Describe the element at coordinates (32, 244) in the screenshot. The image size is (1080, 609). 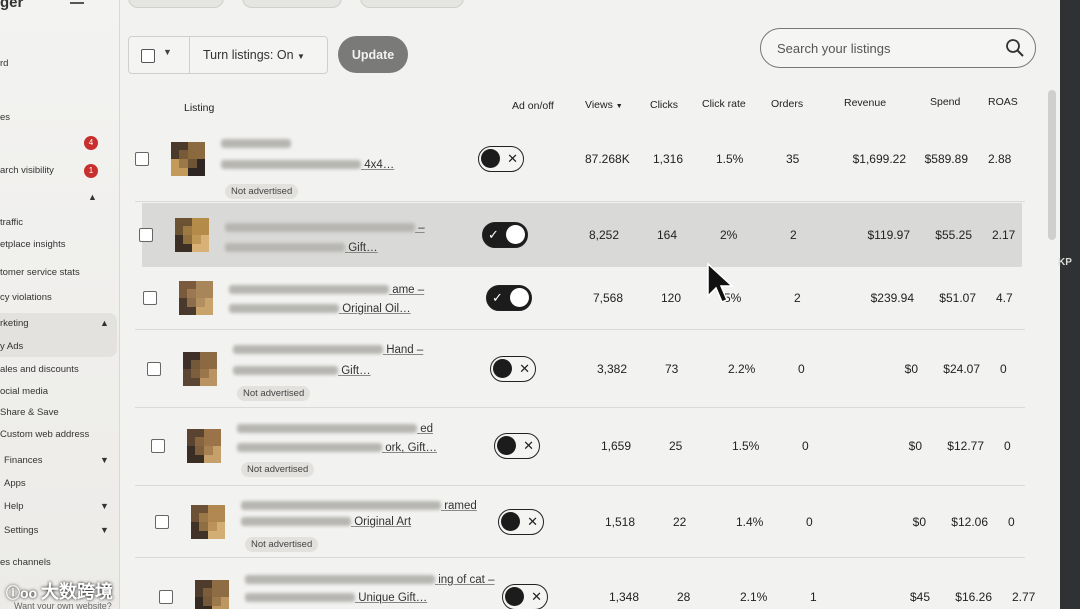
I see `sidebar-item: etplace insights` at that location.